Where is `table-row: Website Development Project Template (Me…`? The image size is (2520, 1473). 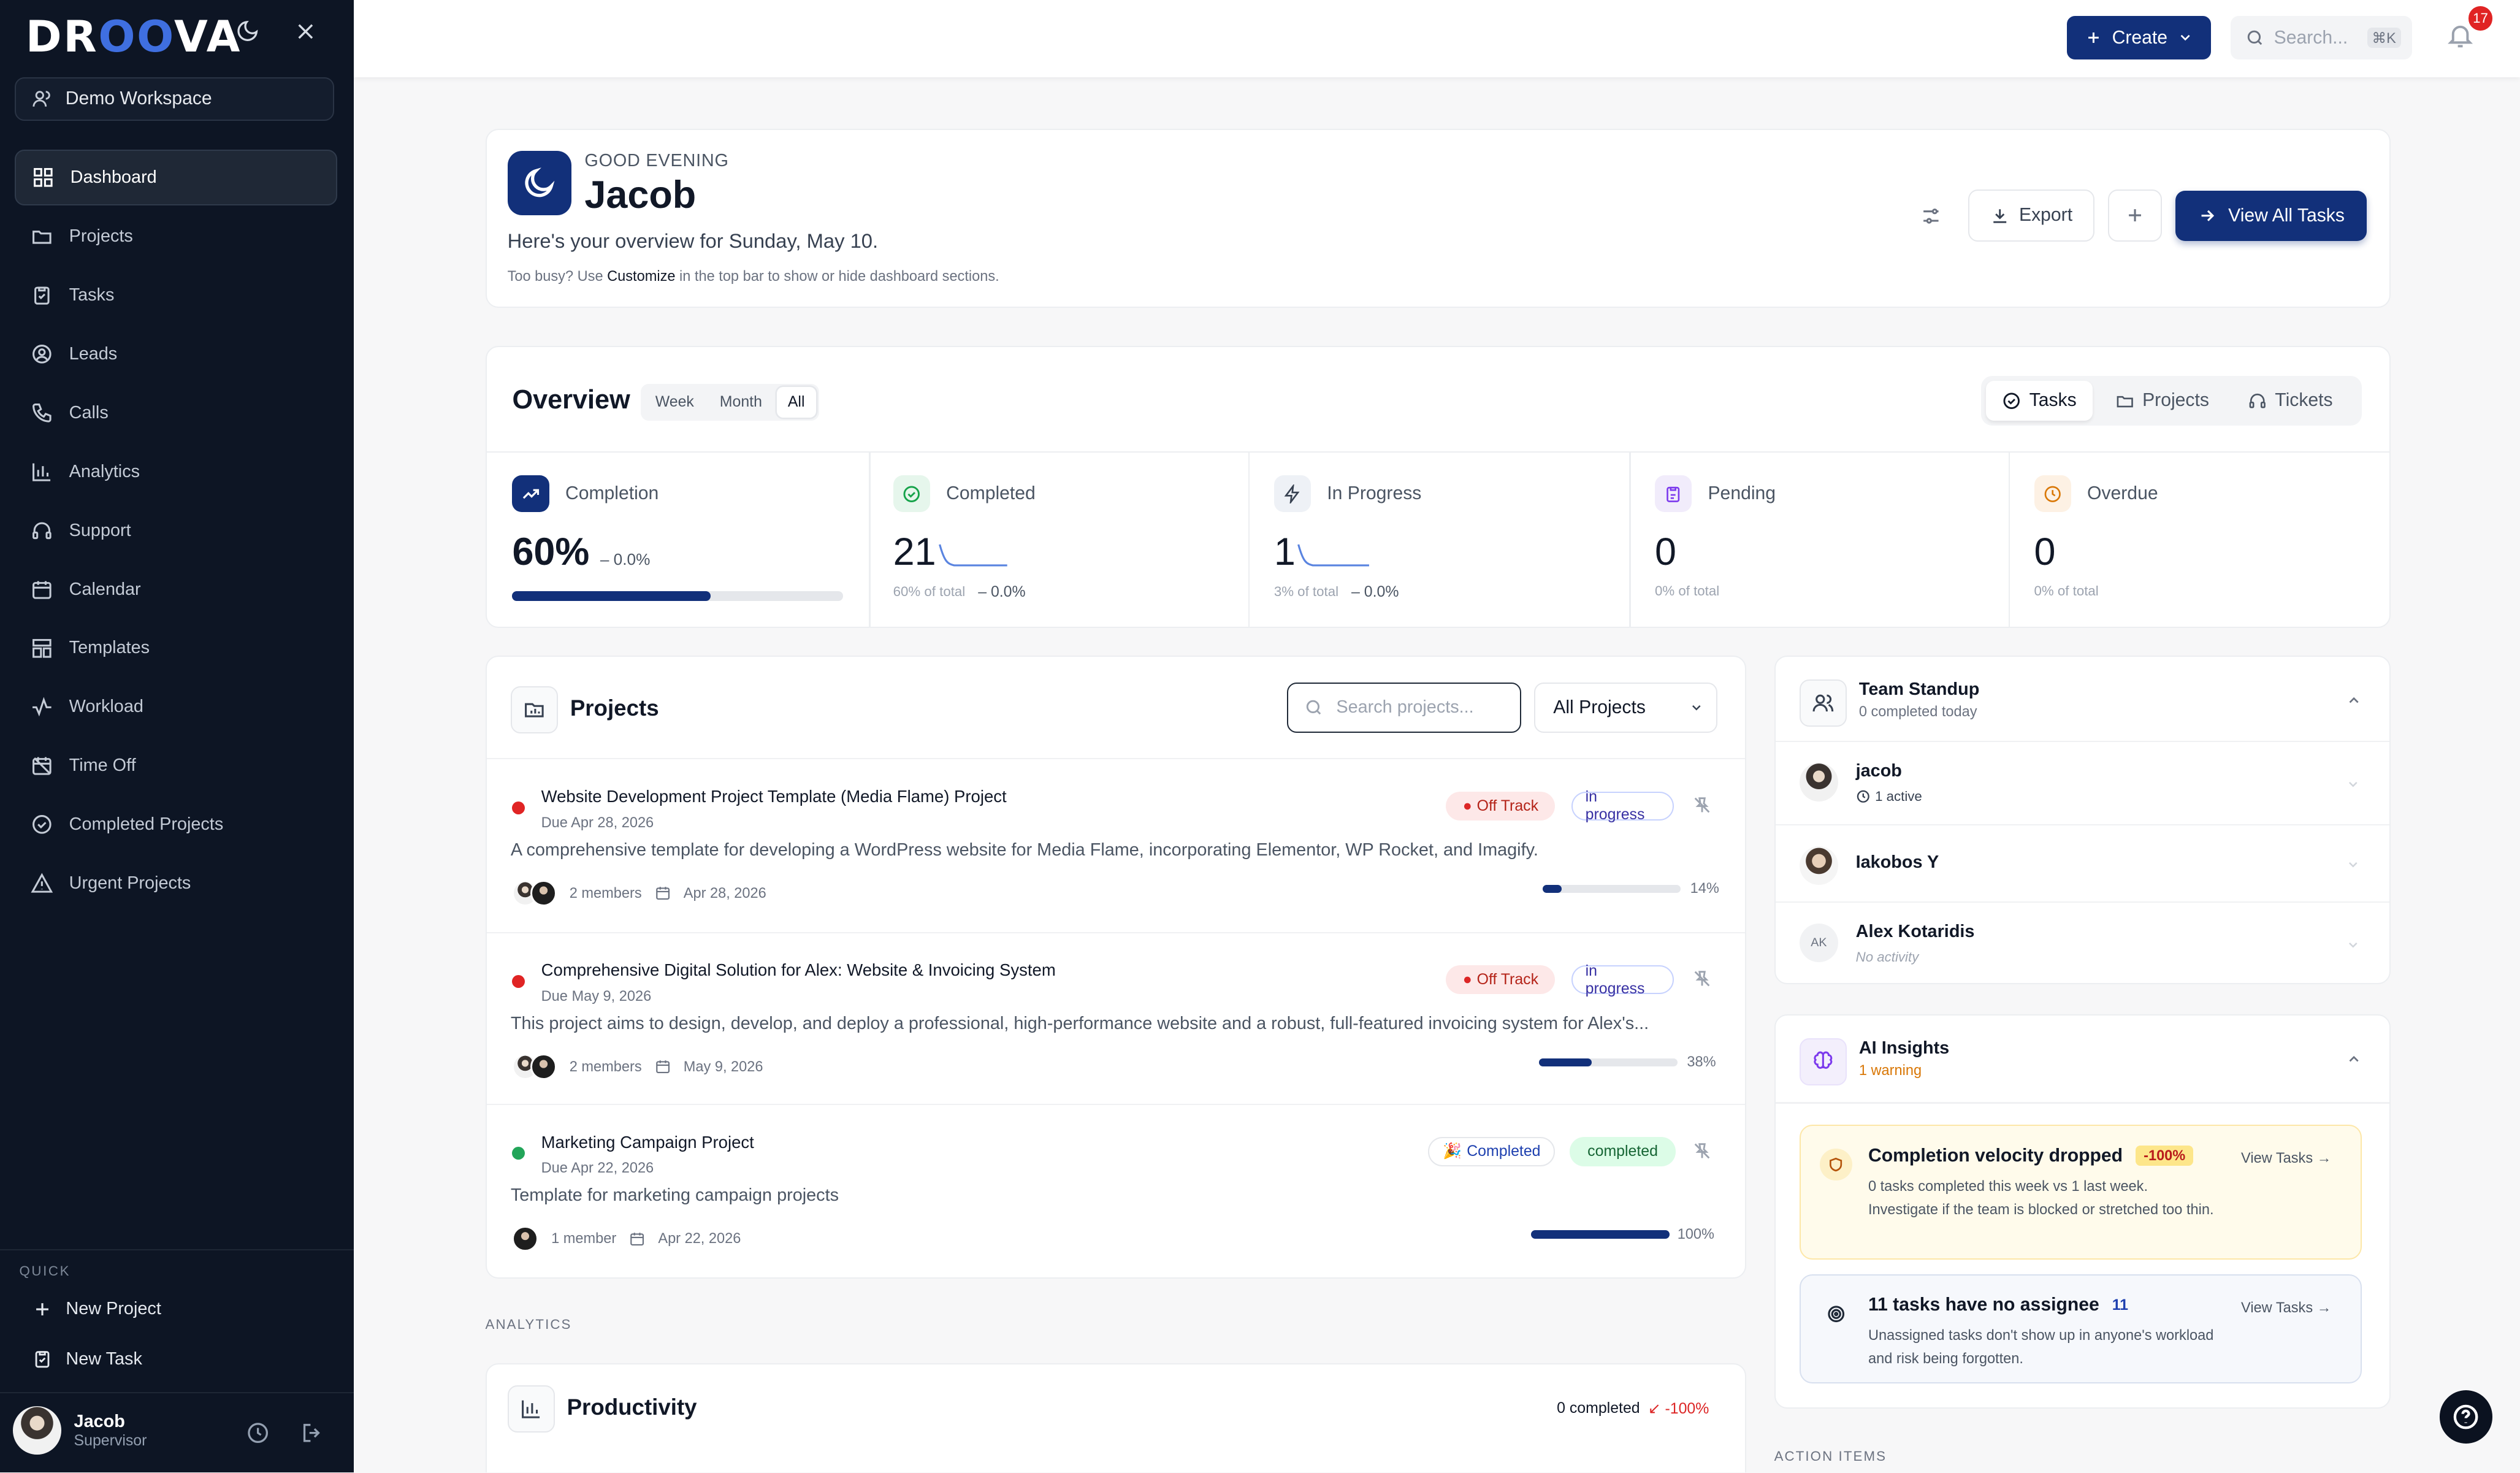
table-row: Website Development Project Template (Me… is located at coordinates (1115, 844).